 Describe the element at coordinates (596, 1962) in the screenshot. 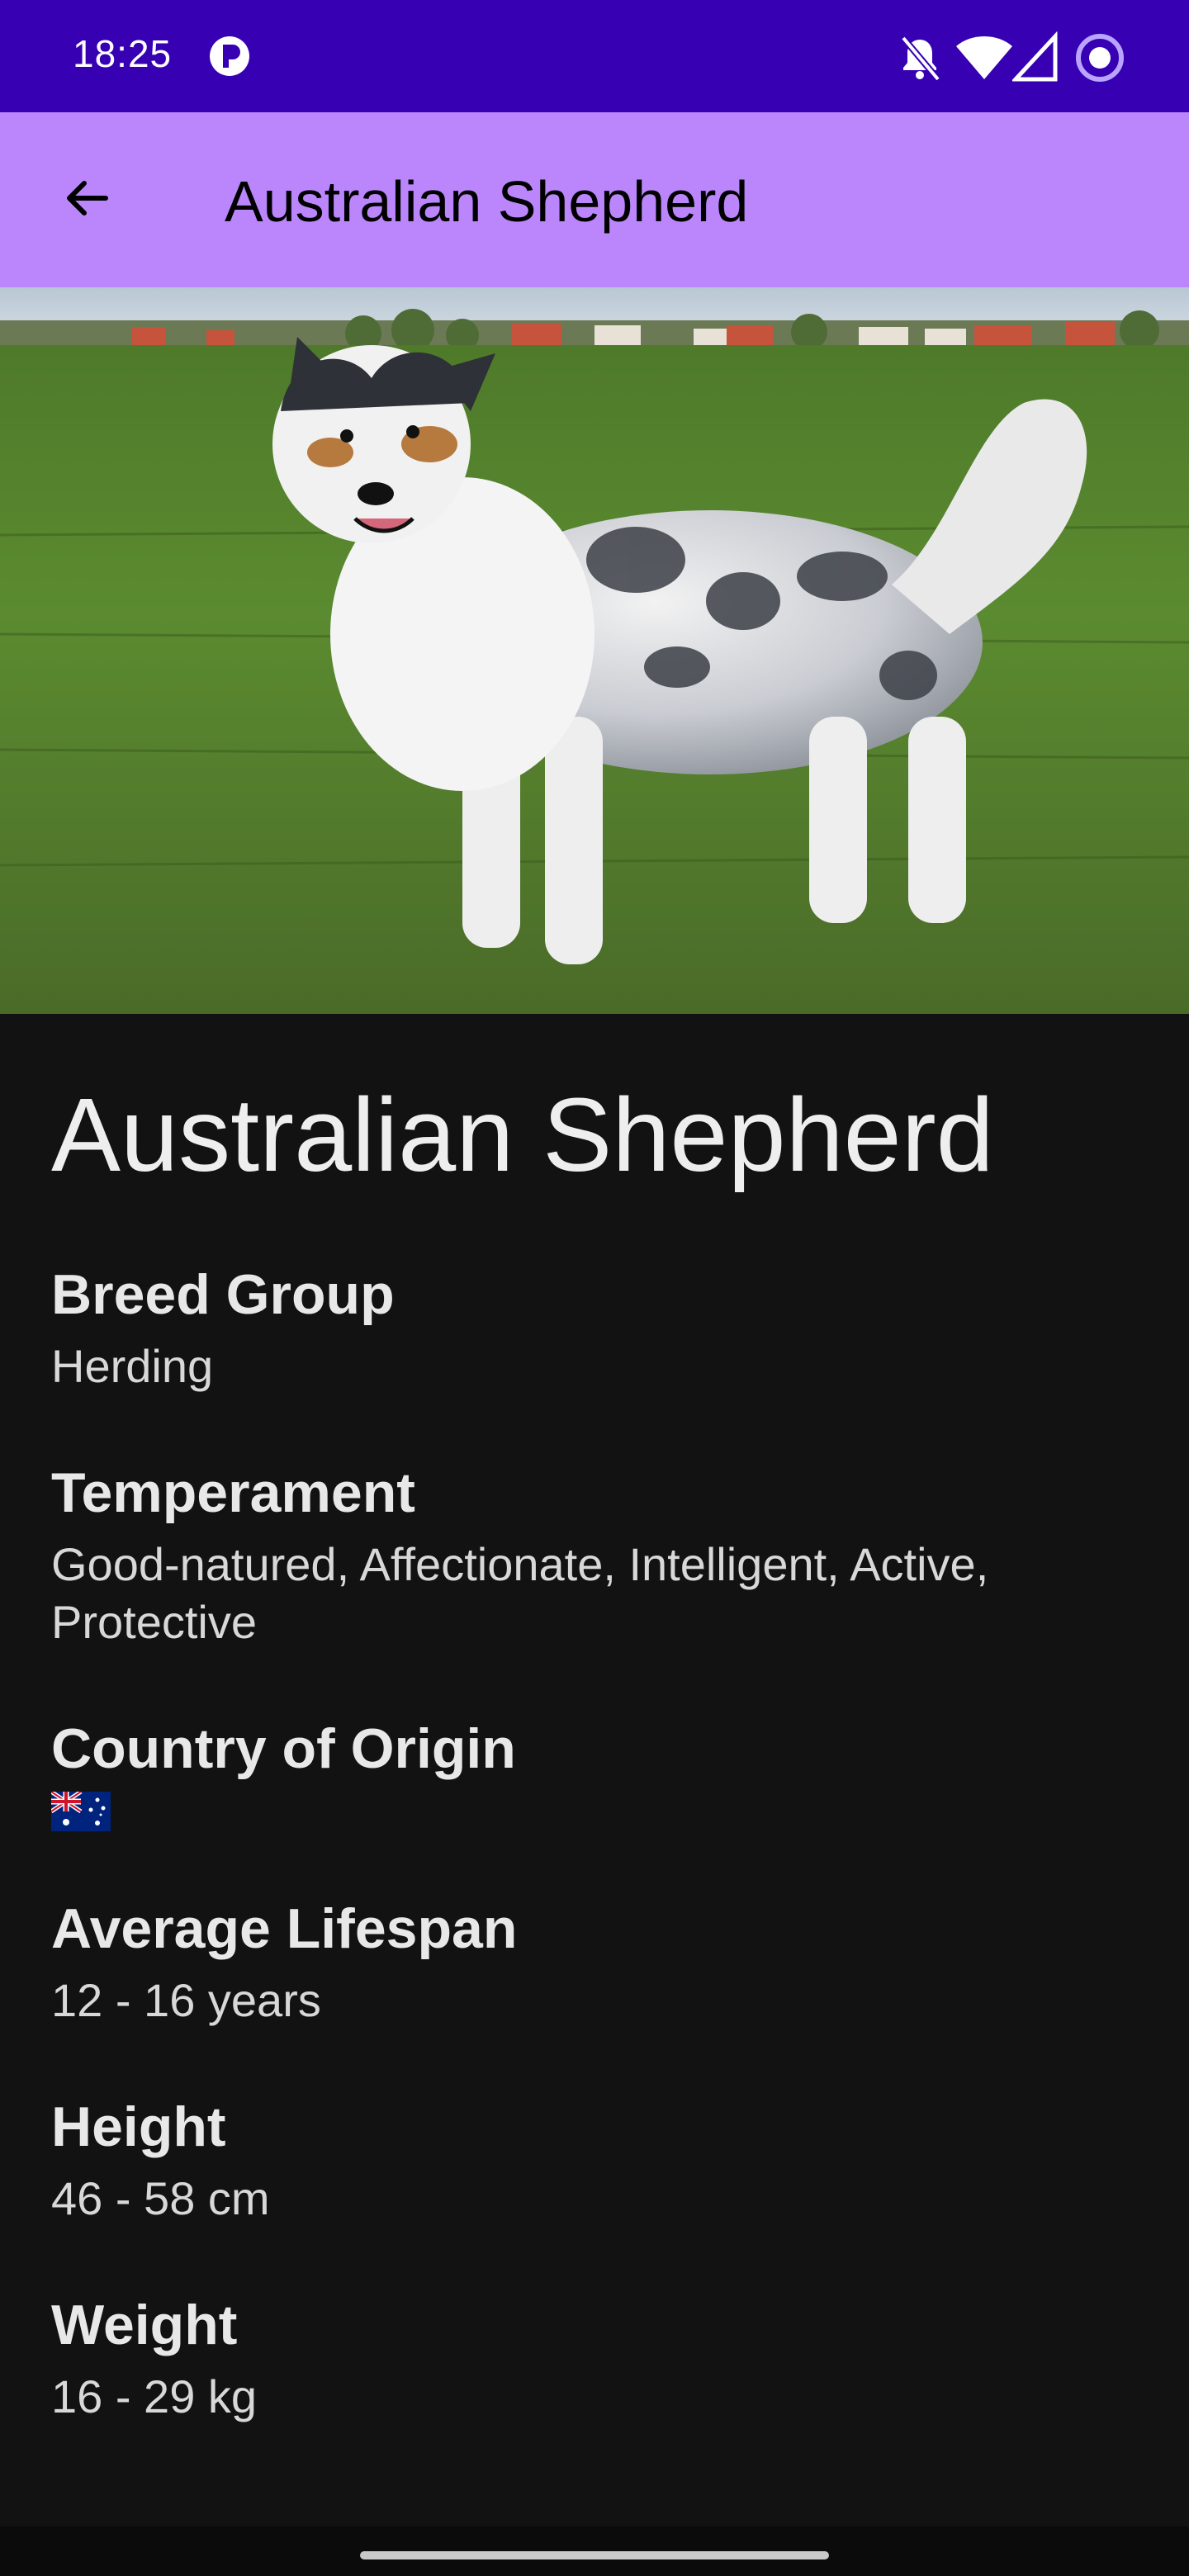

I see `section-average-lifespan: Average Lifespan 12 - 16 years` at that location.